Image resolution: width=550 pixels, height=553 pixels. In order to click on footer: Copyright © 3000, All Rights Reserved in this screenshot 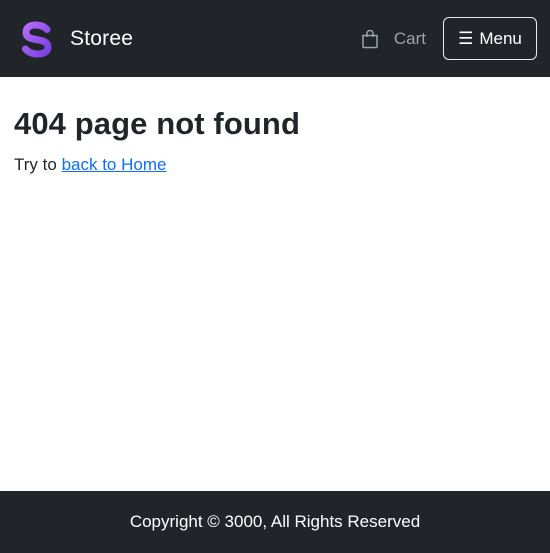, I will do `click(275, 522)`.